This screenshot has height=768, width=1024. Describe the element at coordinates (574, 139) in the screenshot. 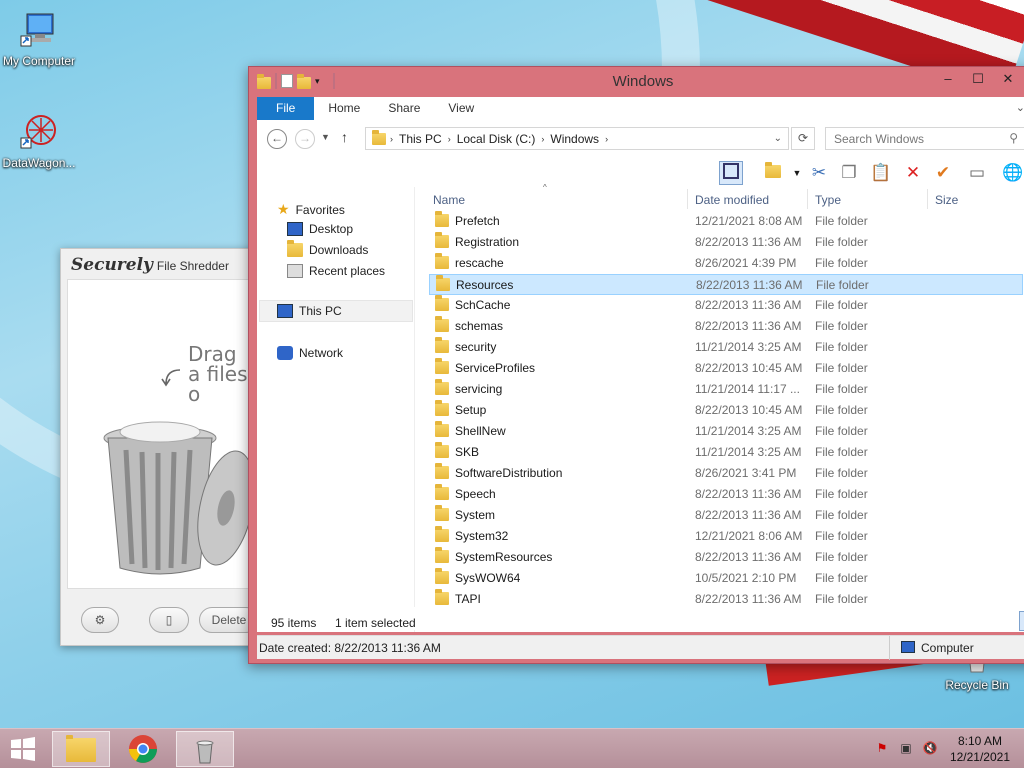

I see `breadcrumb-windows: Windows` at that location.